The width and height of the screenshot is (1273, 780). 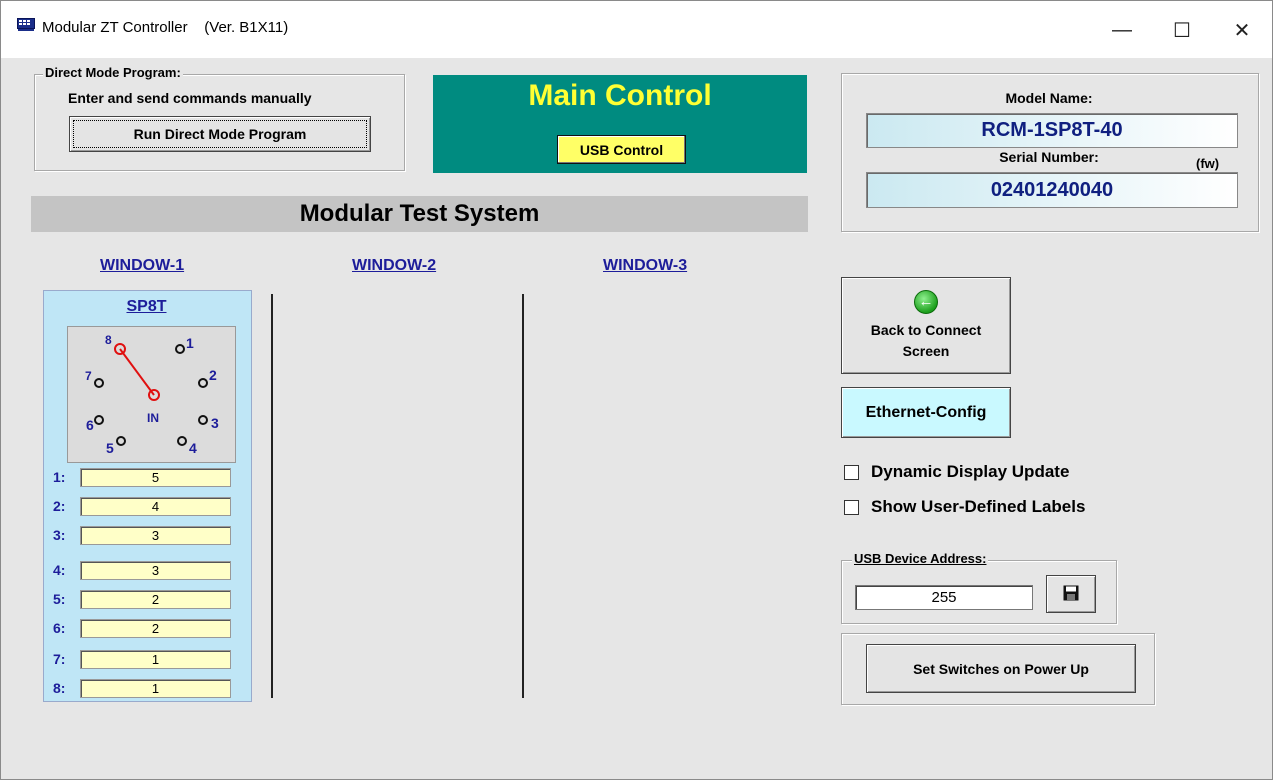 I want to click on back-arrow-icon: ←, so click(x=926, y=301).